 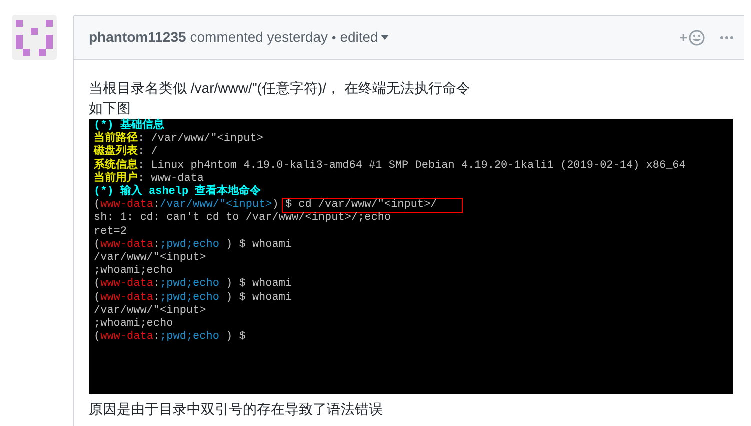 What do you see at coordinates (259, 37) in the screenshot?
I see `comment-timestamp: commented yesterday` at bounding box center [259, 37].